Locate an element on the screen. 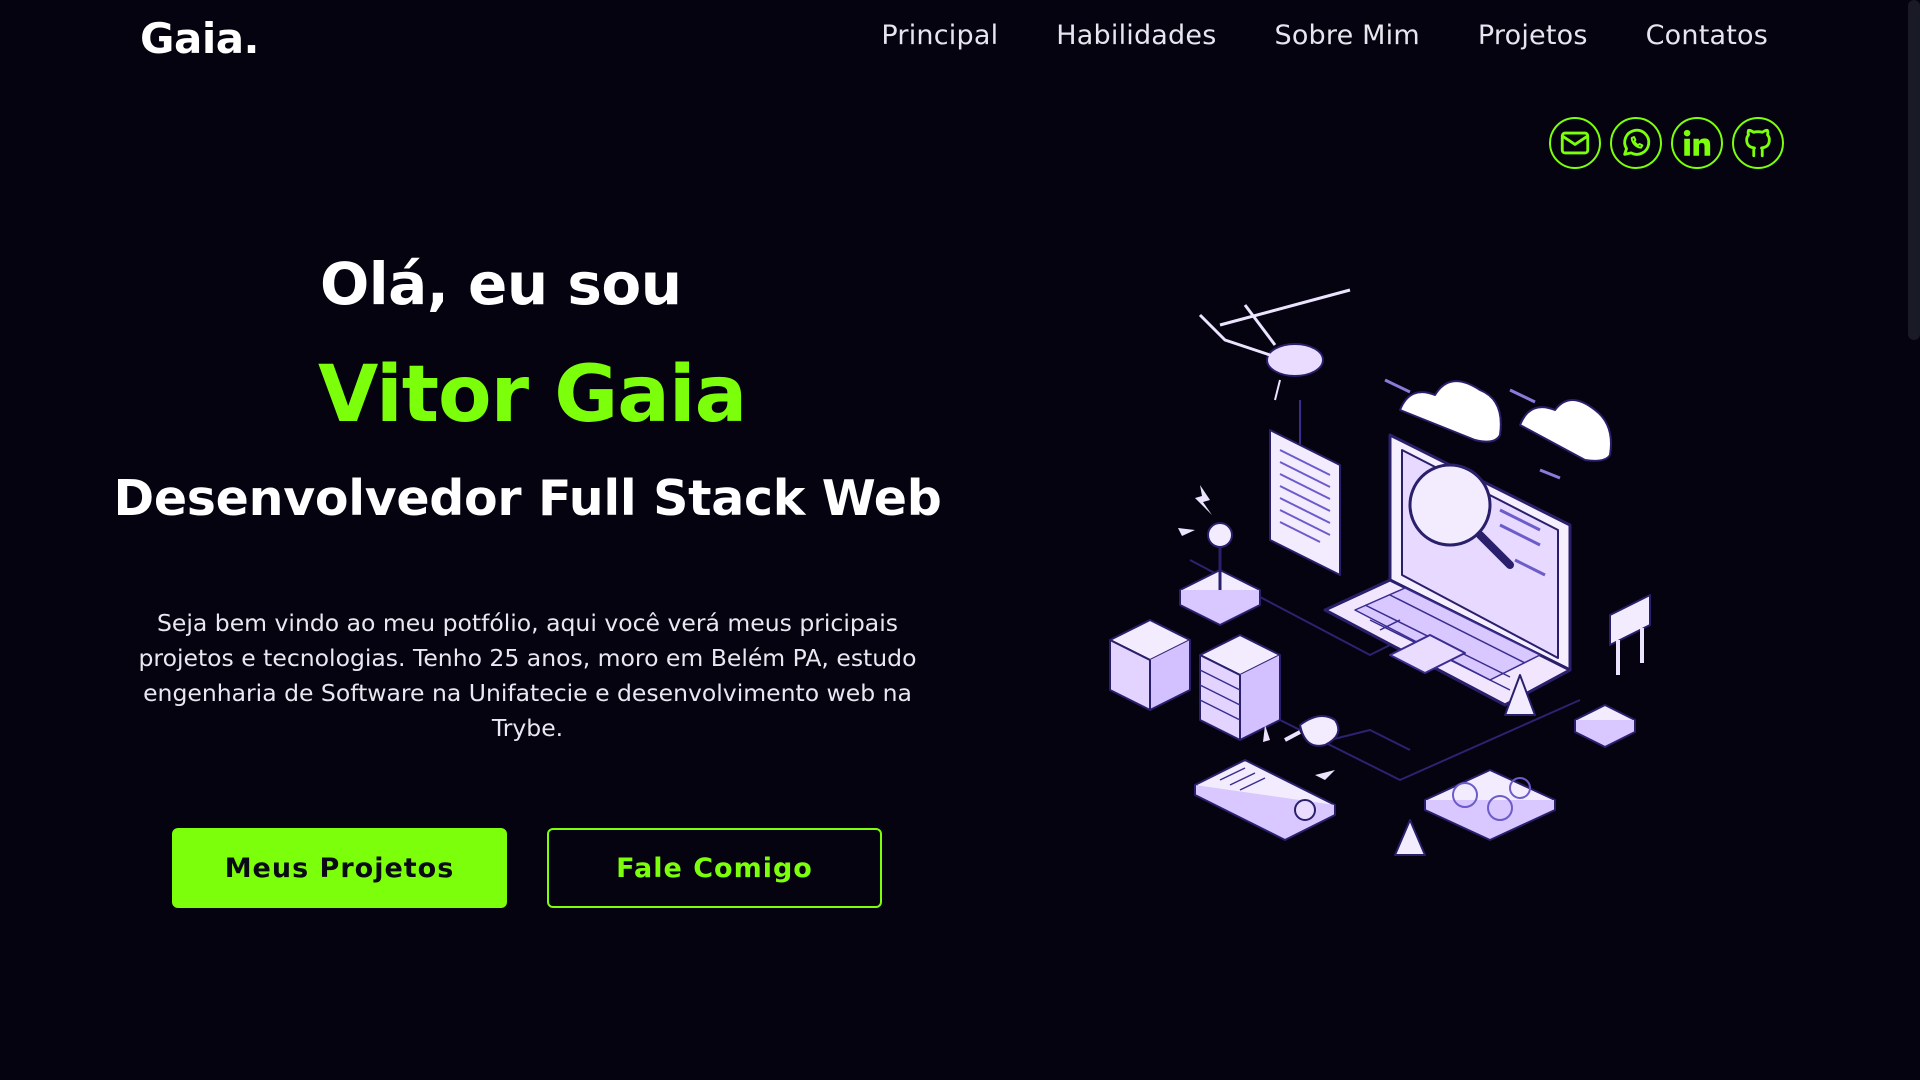 The image size is (1920, 1080). joystick-illustration is located at coordinates (1220, 574).